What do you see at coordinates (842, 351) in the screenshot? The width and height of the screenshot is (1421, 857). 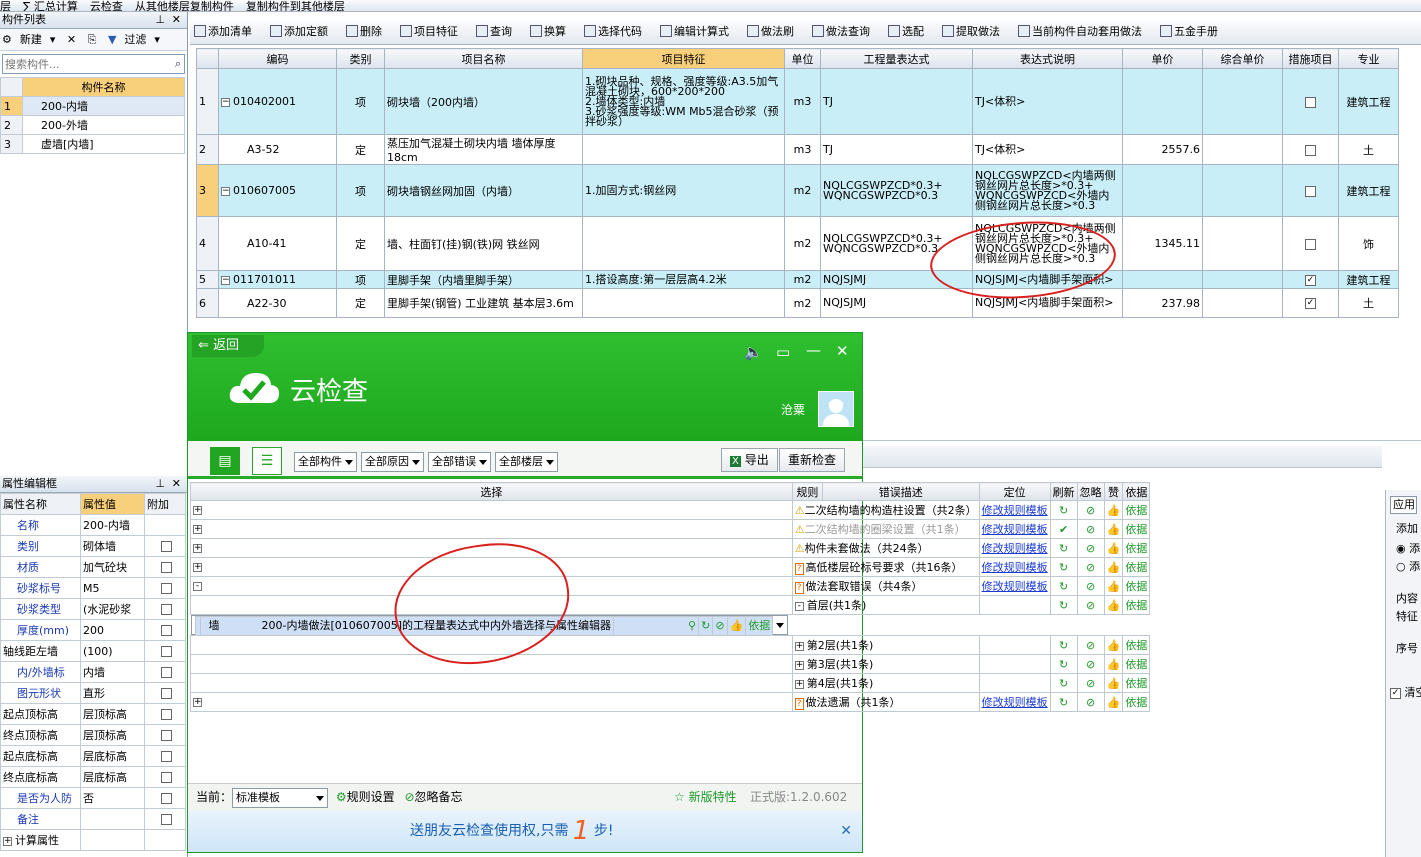 I see `close-icon: ✕` at bounding box center [842, 351].